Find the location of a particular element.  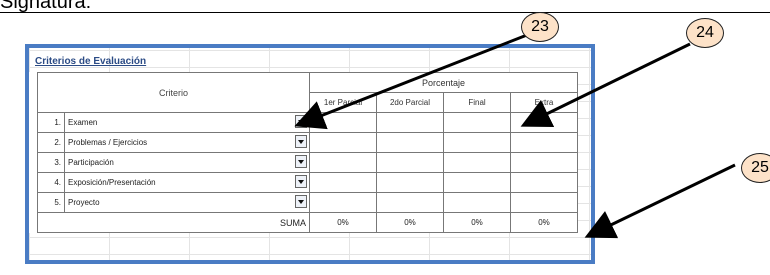

callout-badge-23: 23 is located at coordinates (540, 27).